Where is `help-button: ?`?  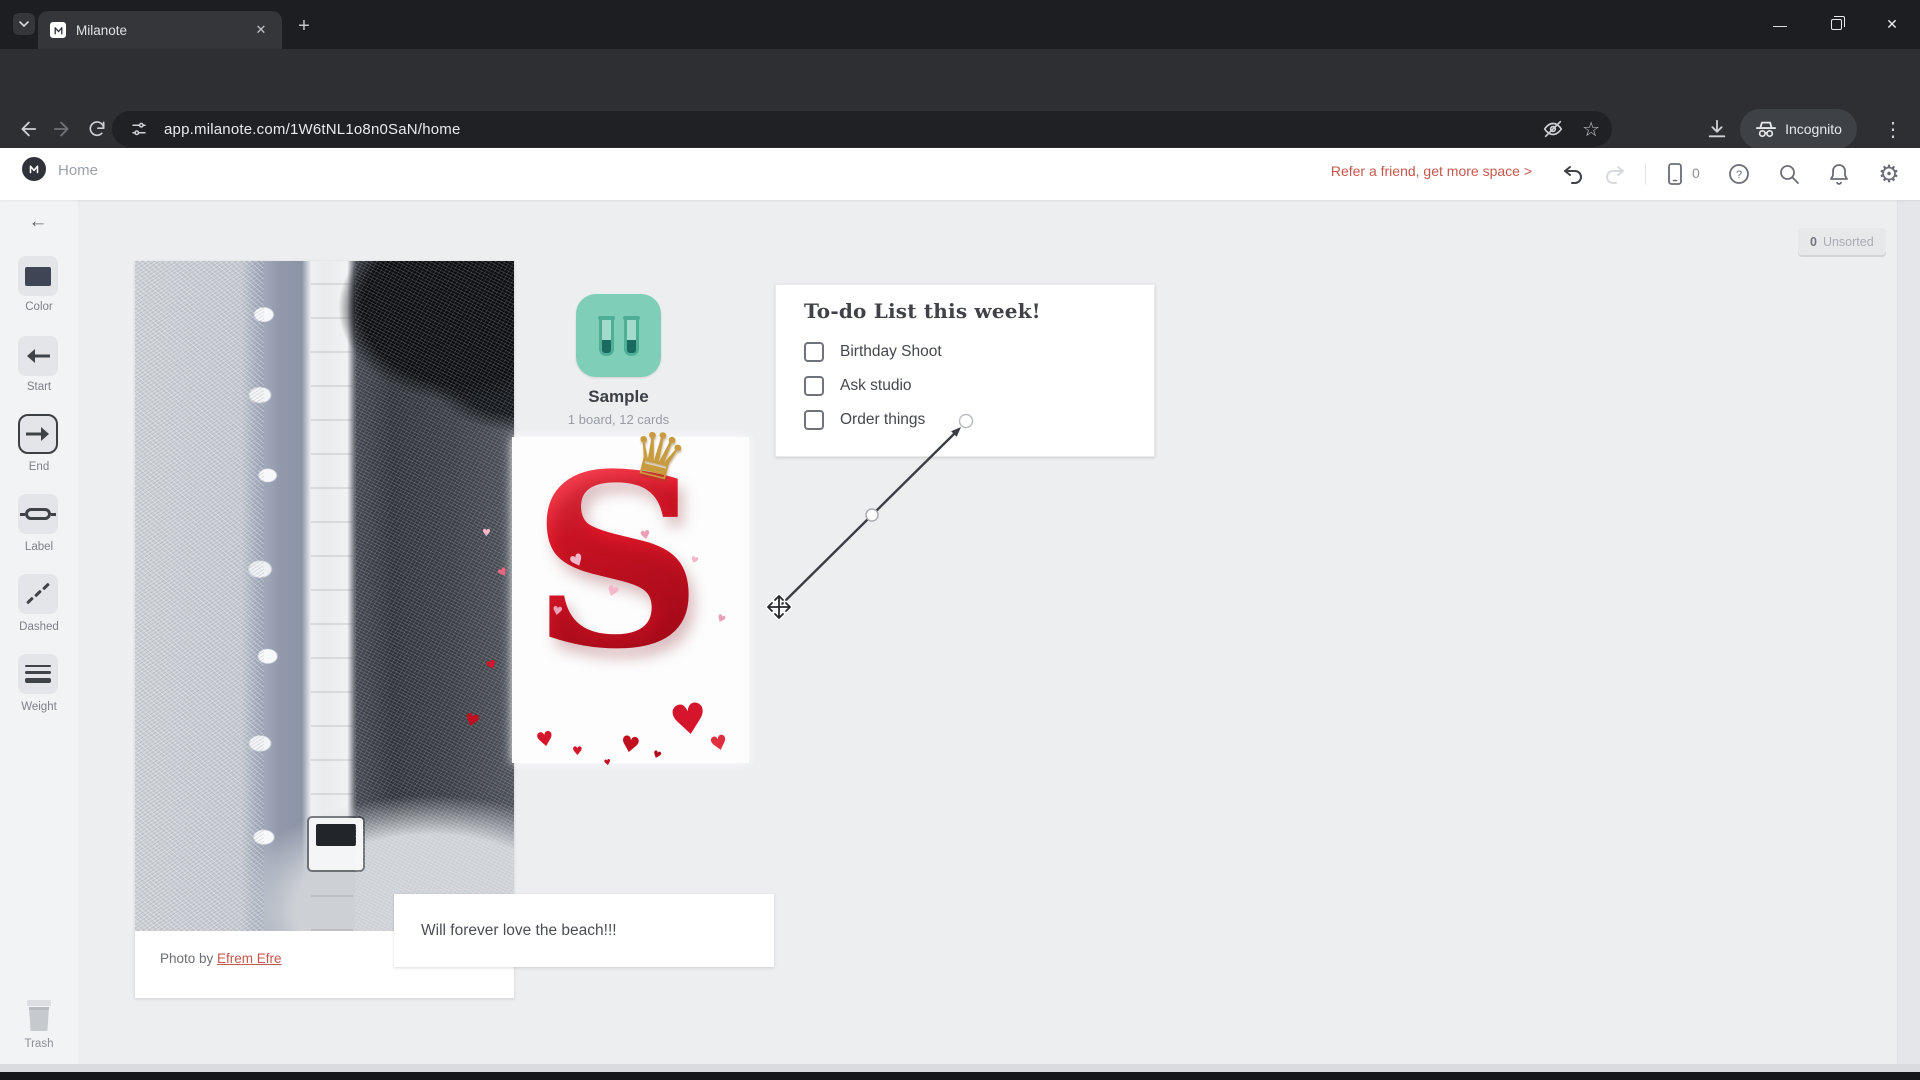
help-button: ? is located at coordinates (1739, 174).